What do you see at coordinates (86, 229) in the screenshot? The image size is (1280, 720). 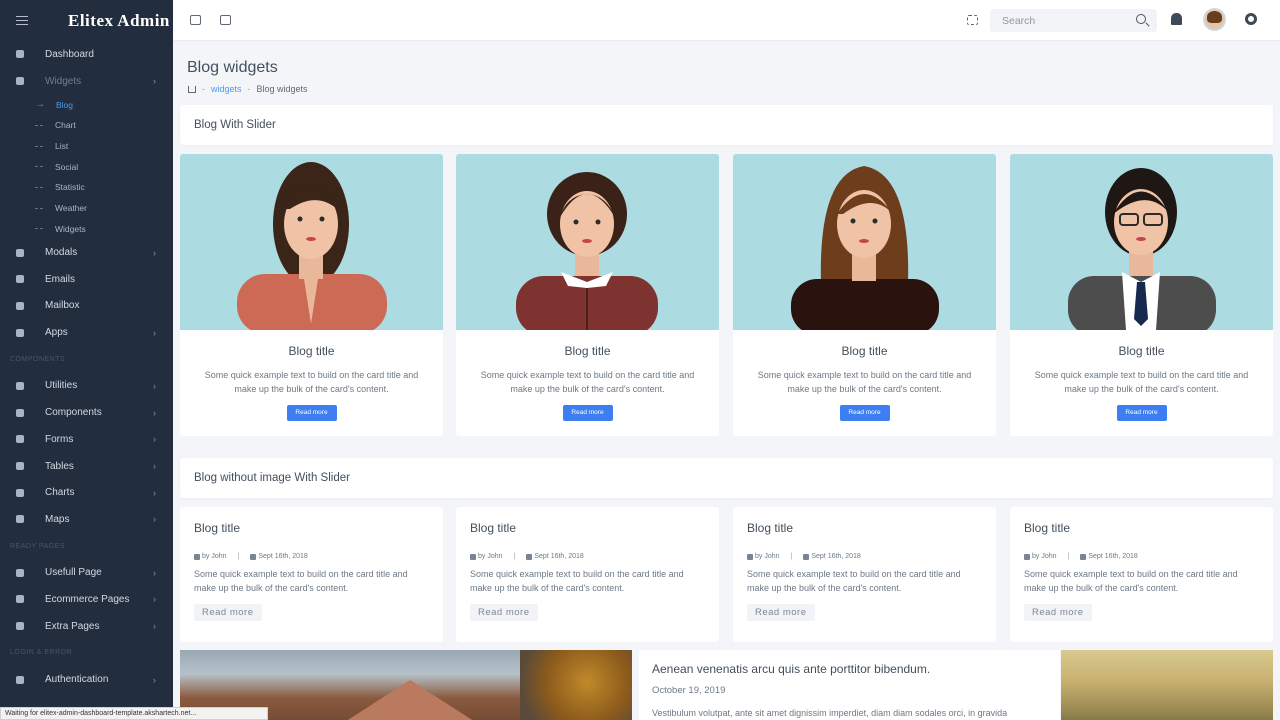 I see `sidebar-subitem-widgets: Widgets` at bounding box center [86, 229].